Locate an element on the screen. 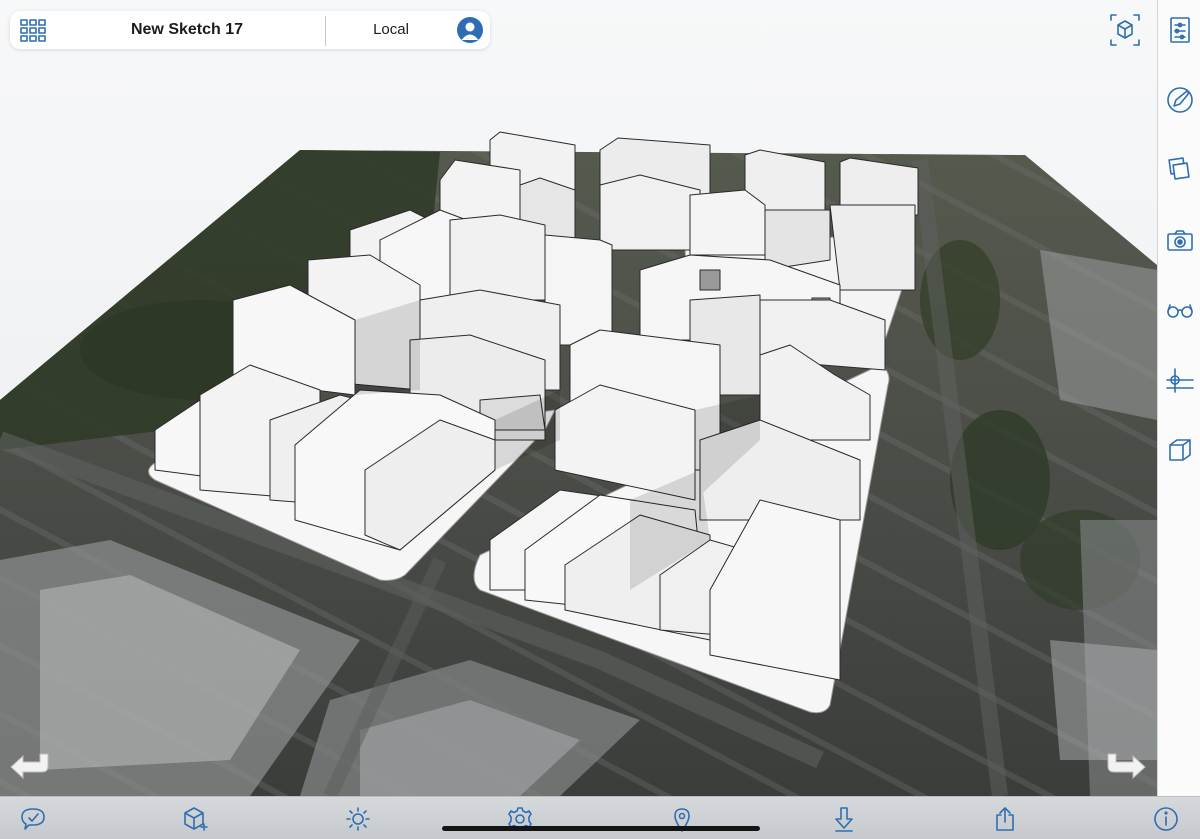 The height and width of the screenshot is (839, 1200). storage-location-label: Local is located at coordinates (391, 30).